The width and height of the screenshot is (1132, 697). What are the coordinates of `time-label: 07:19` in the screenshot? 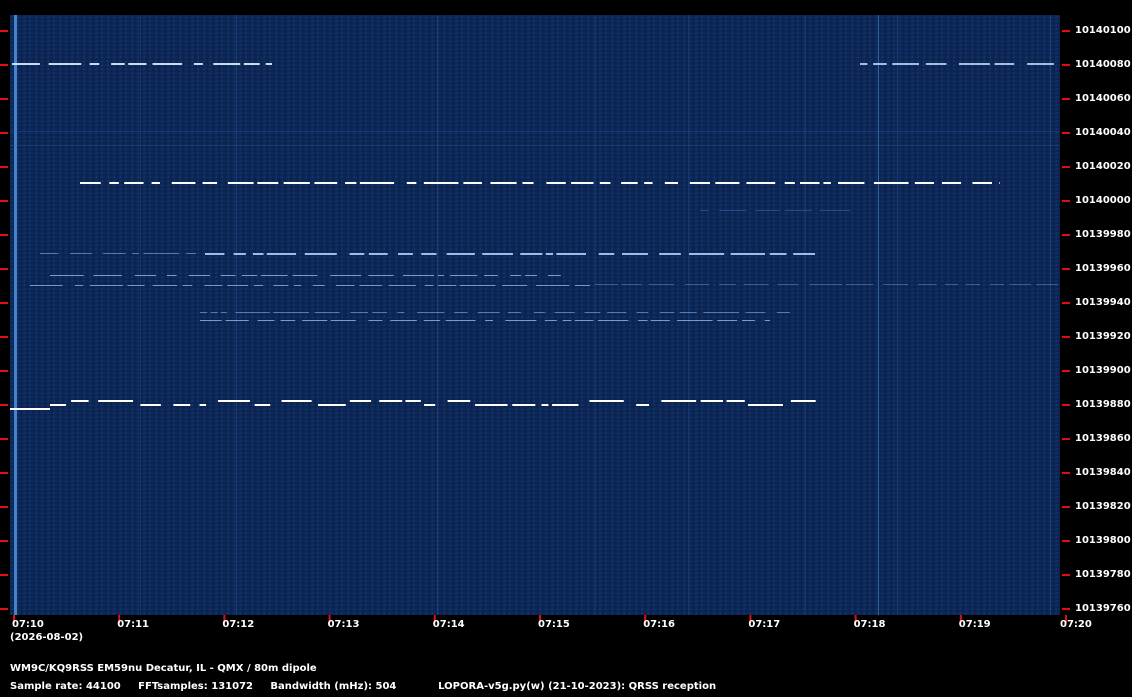 It's located at (974, 624).